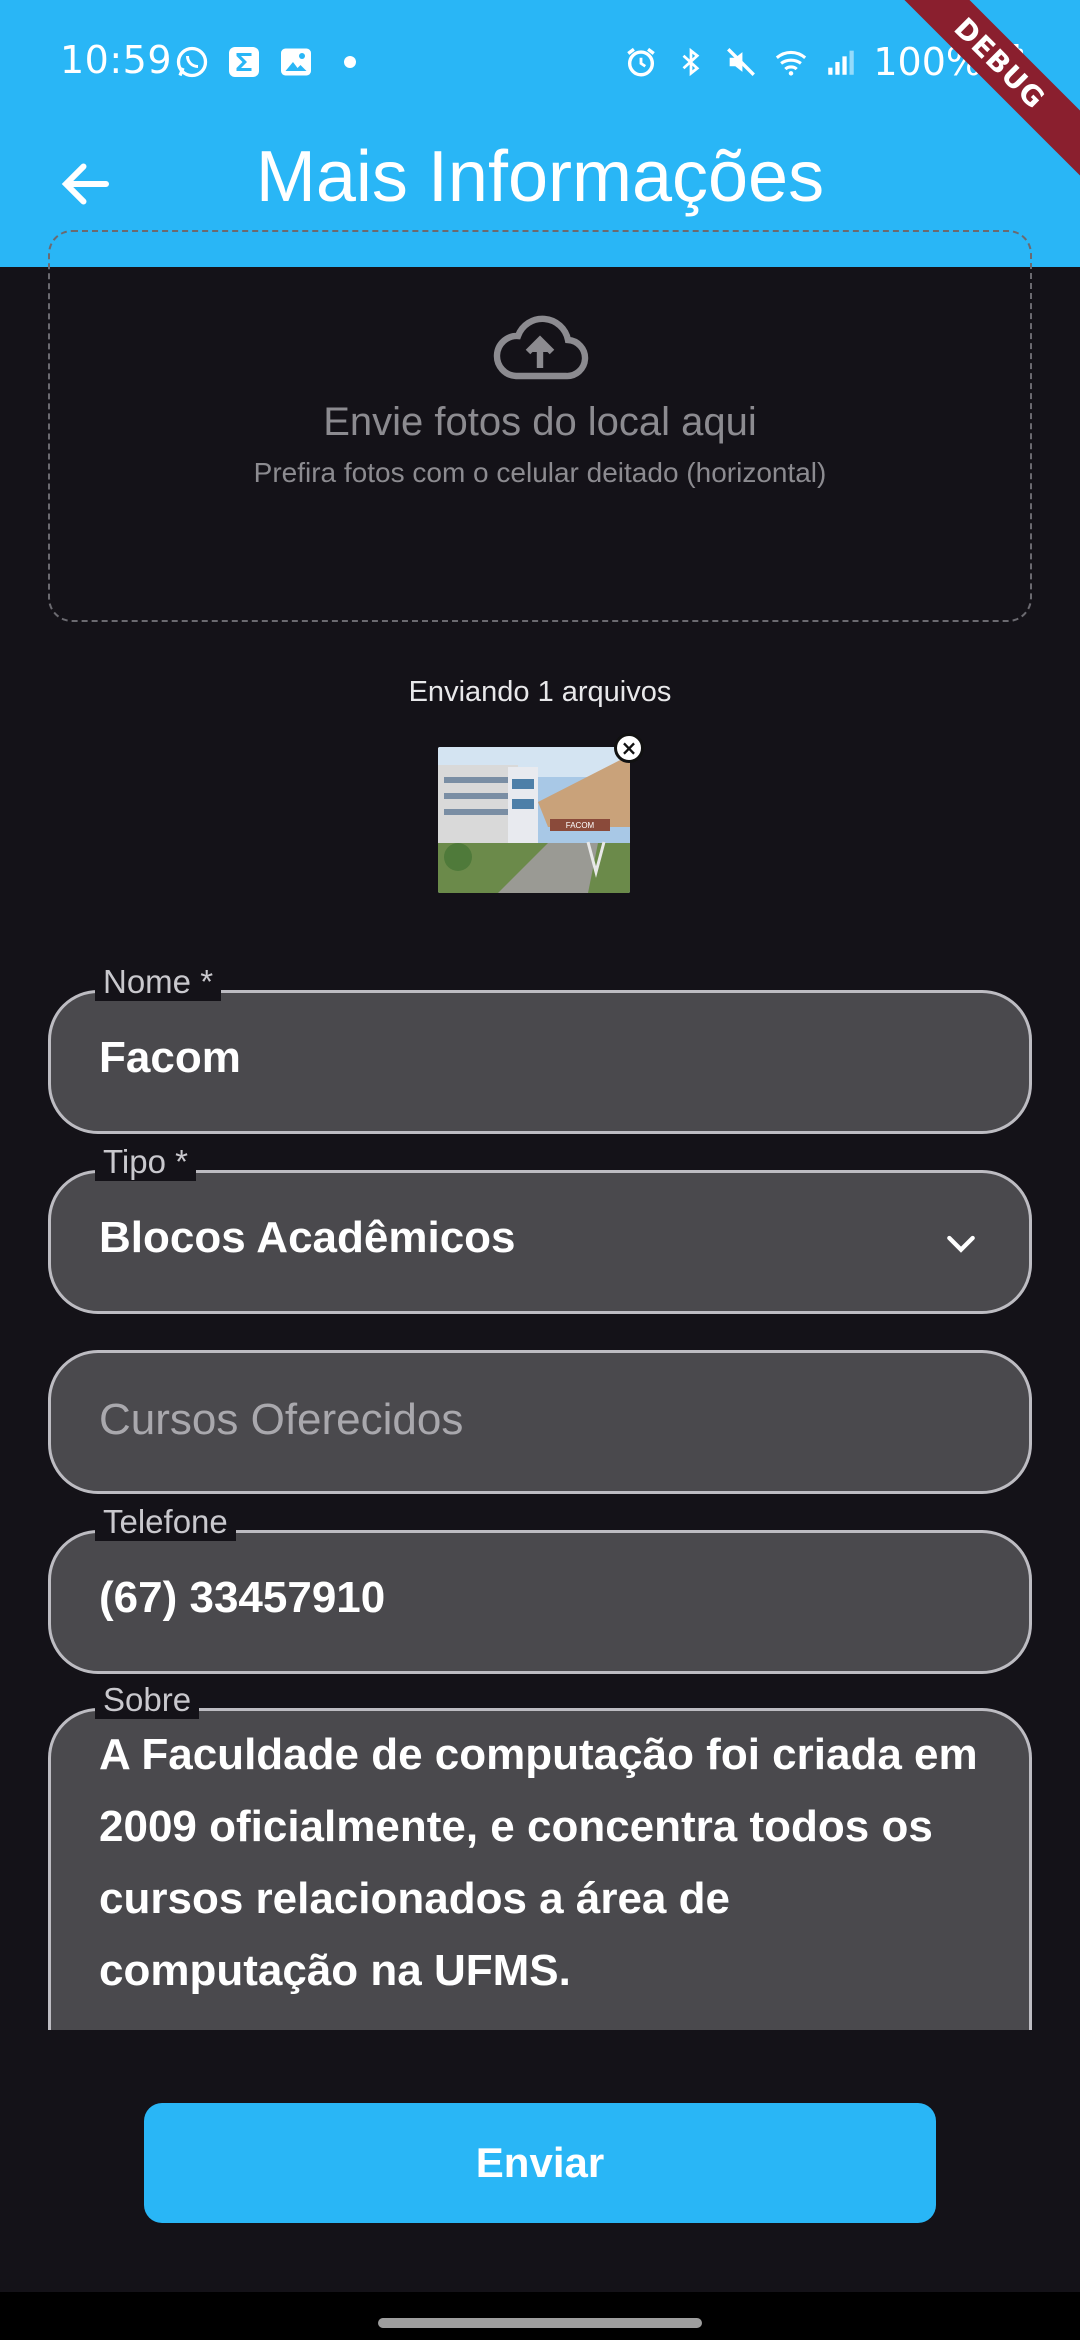 Image resolution: width=1080 pixels, height=2340 pixels. I want to click on submit-button: Enviar, so click(540, 2163).